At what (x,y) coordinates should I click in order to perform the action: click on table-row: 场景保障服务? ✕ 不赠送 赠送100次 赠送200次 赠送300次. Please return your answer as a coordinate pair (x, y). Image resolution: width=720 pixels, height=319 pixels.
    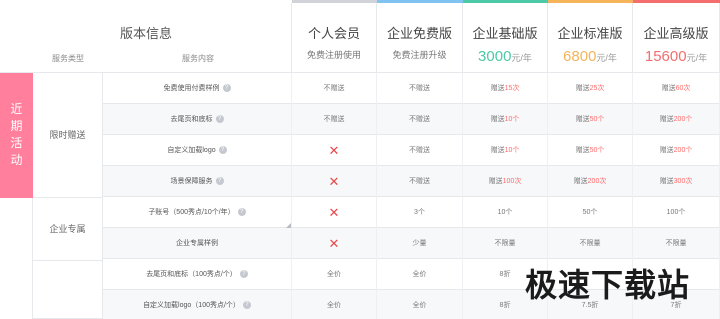
    Looking at the image, I should click on (411, 181).